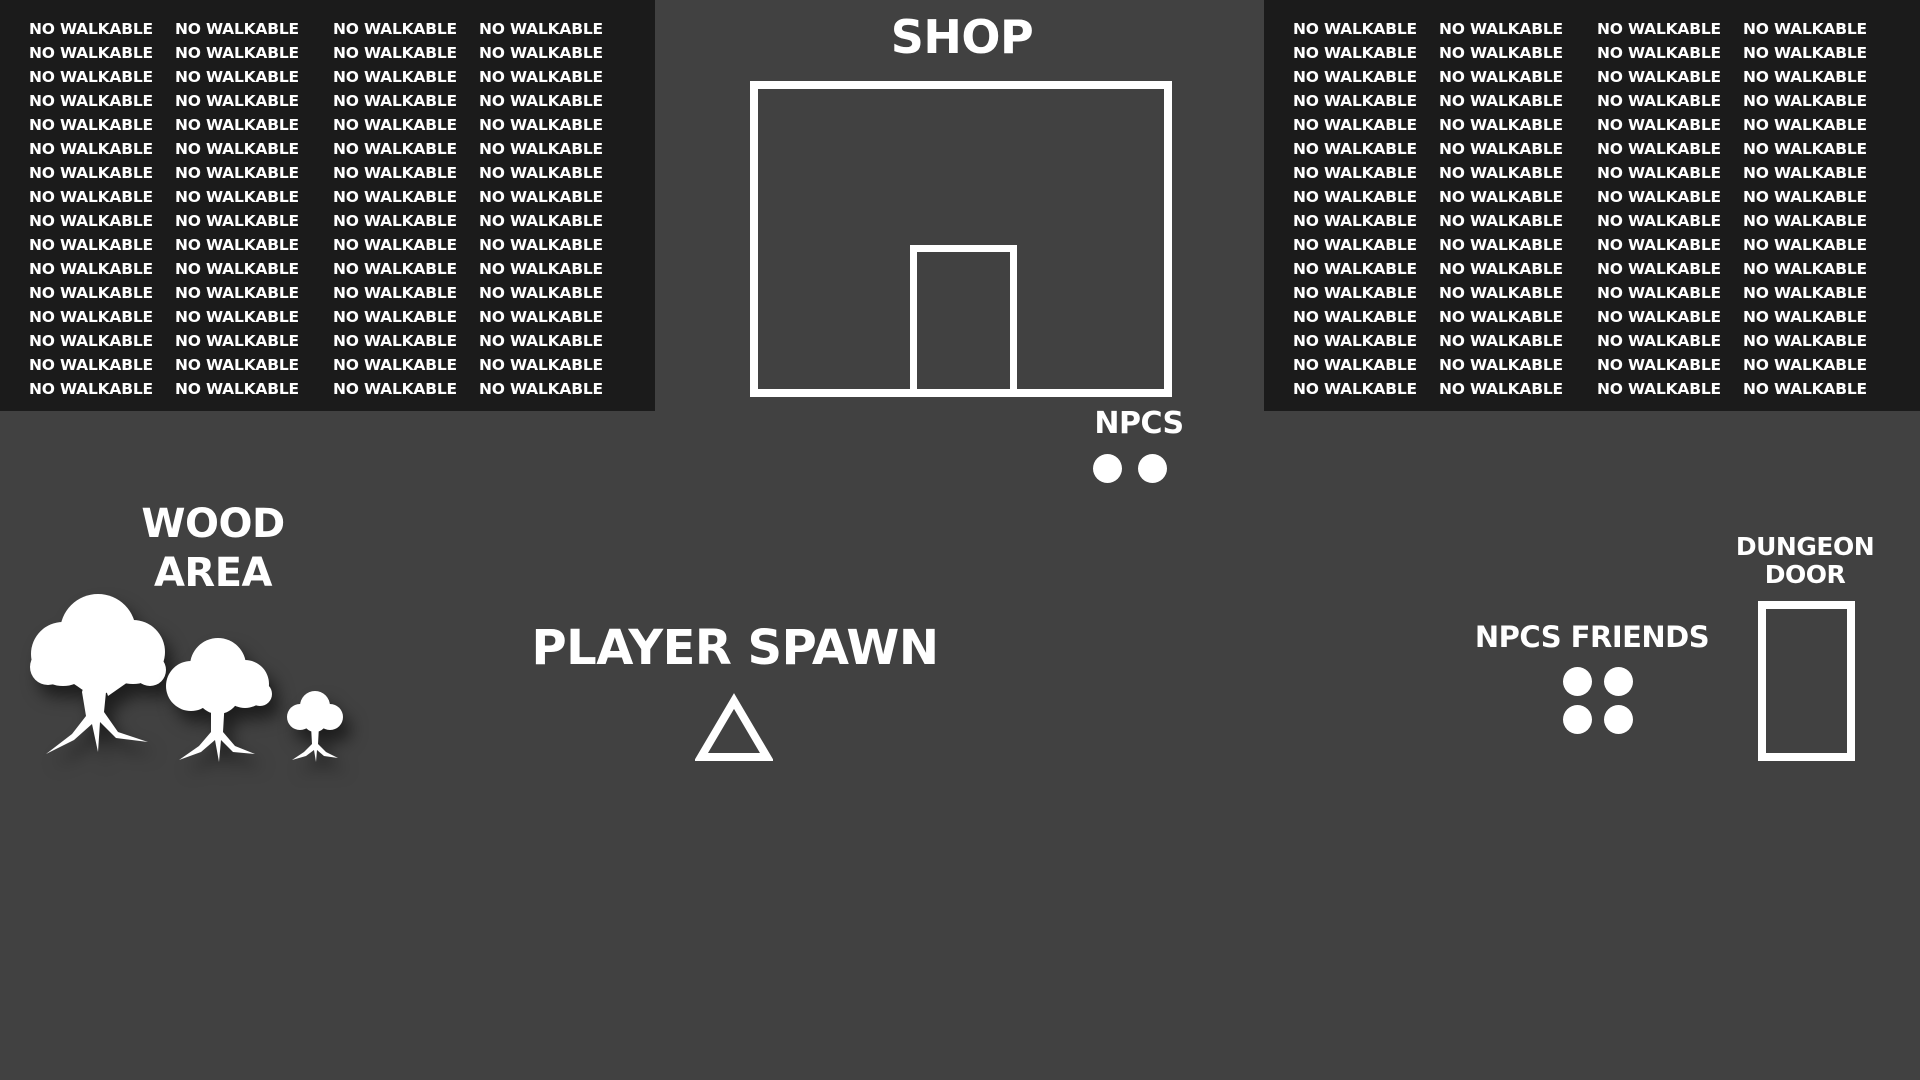  Describe the element at coordinates (1805, 561) in the screenshot. I see `dungeon-door-label: DUNGEON DOOR` at that location.